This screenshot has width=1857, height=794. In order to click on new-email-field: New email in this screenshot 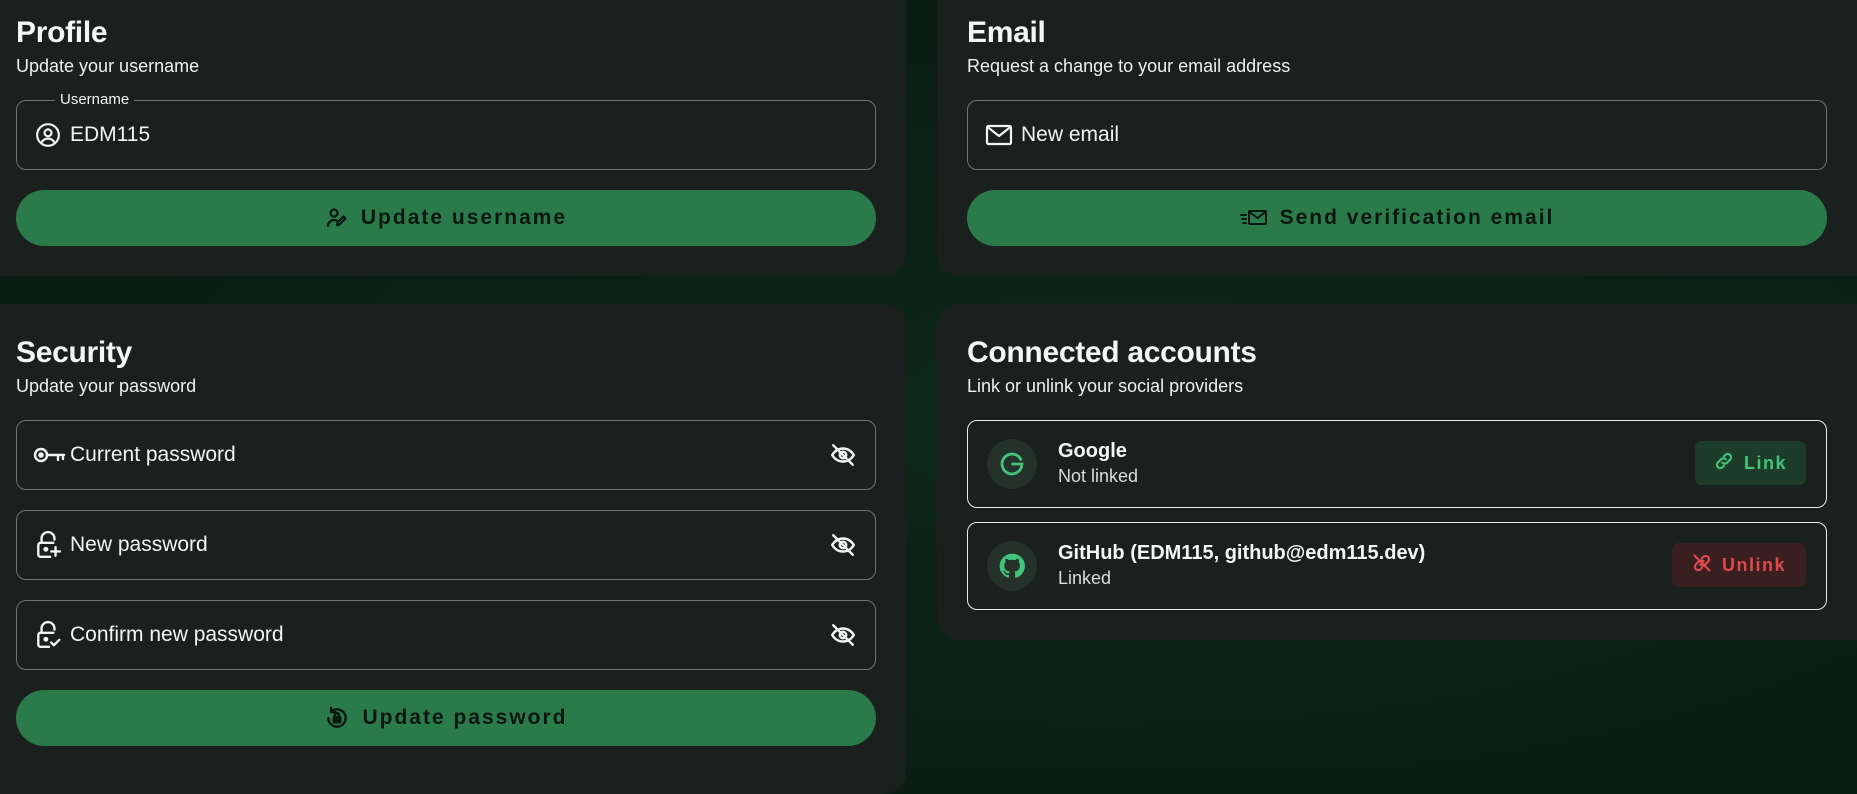, I will do `click(1397, 135)`.